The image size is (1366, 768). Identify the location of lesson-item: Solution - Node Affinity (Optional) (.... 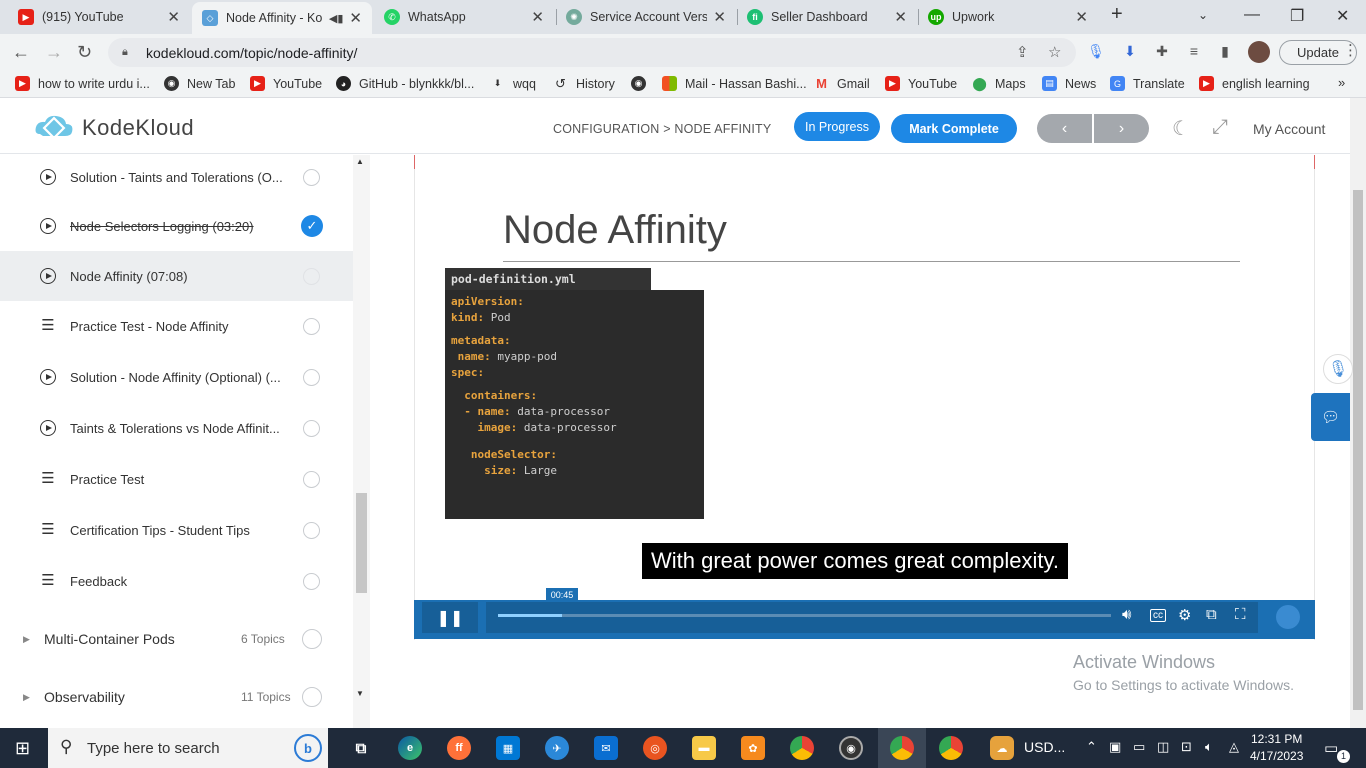
(176, 377).